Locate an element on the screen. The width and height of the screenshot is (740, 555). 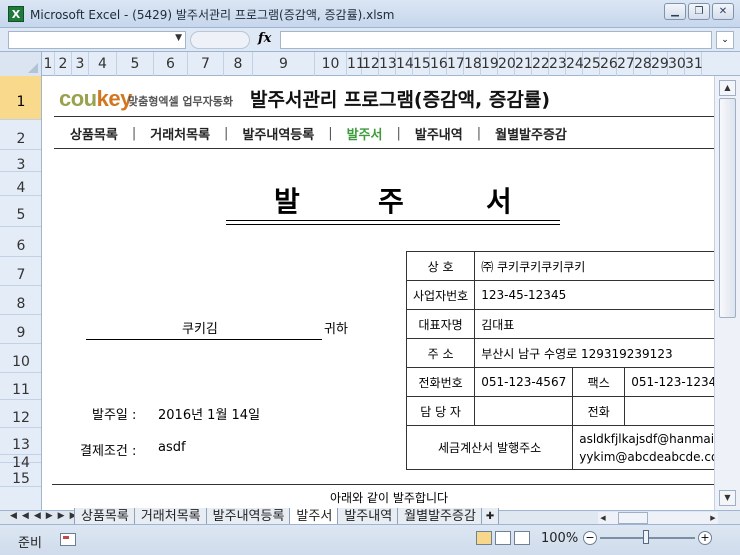
chevron-down-icon: ▼ is located at coordinates (178, 38).